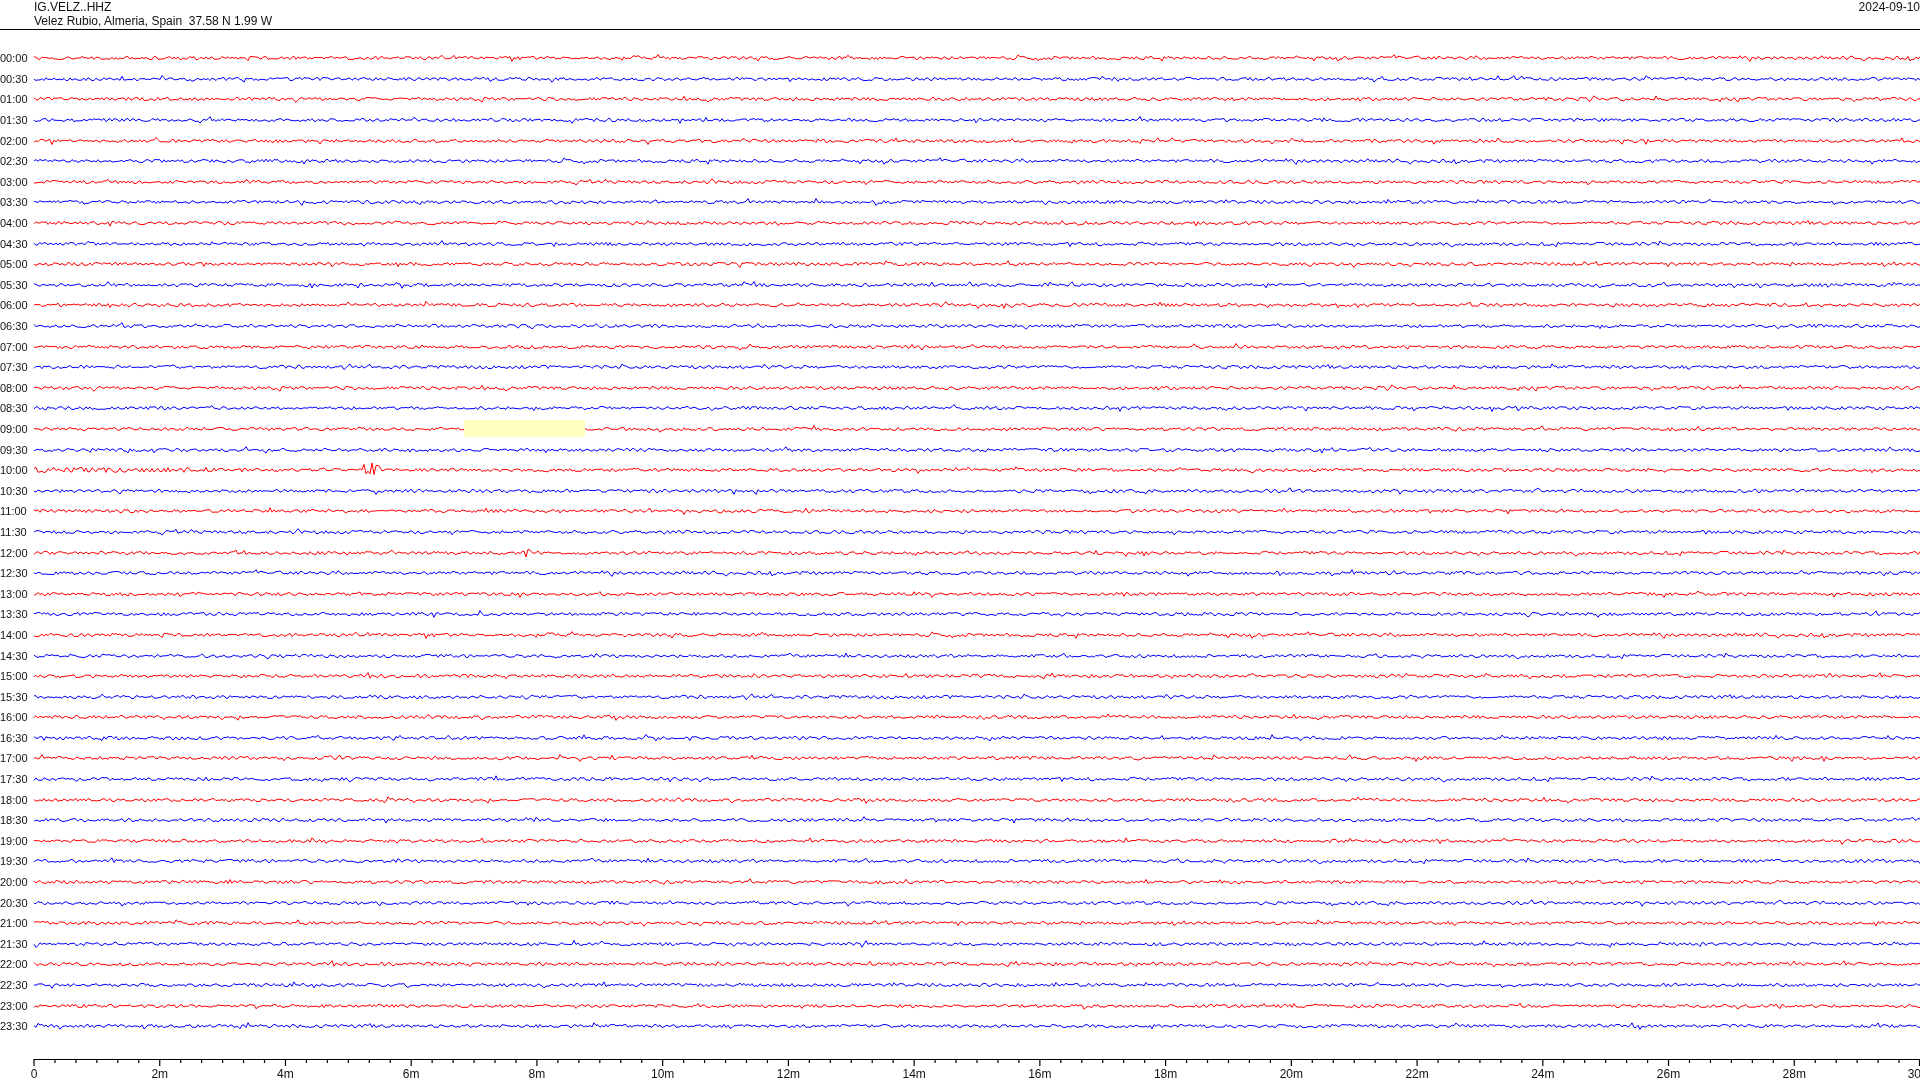 The image size is (1920, 1080). I want to click on axis-label: 18m, so click(1165, 1073).